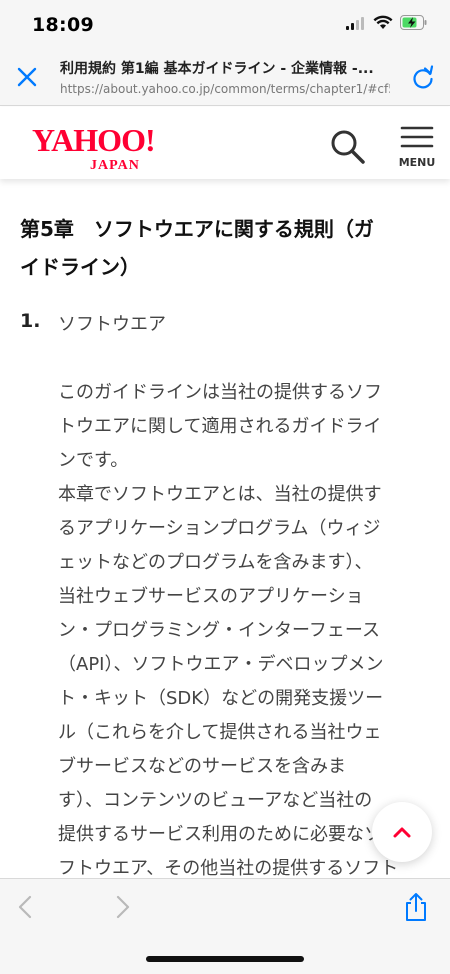 The height and width of the screenshot is (974, 450). What do you see at coordinates (93, 460) in the screenshot?
I see `body-line: ンです。` at bounding box center [93, 460].